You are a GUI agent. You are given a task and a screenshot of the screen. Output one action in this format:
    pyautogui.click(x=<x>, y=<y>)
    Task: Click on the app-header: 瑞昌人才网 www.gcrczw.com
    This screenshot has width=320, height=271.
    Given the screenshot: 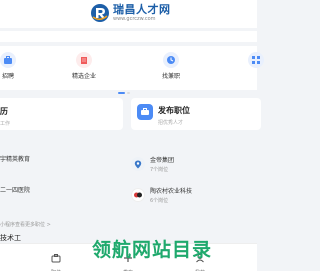 What is the action you would take?
    pyautogui.click(x=128, y=14)
    